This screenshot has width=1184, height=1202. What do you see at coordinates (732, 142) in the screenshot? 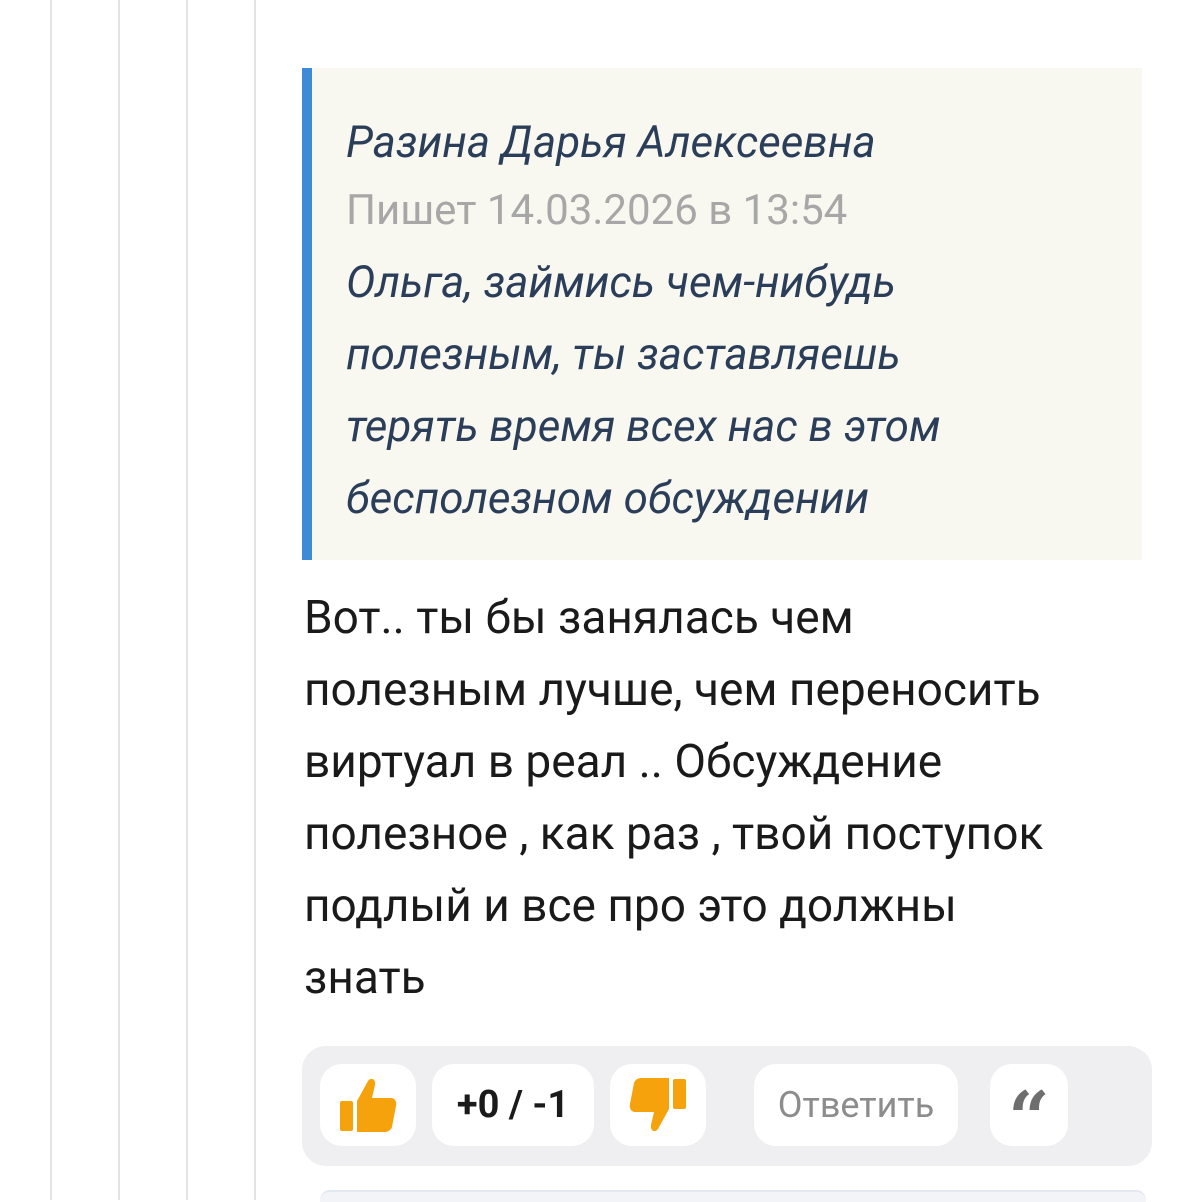
I see `quote-author: Разина Дарья Алексеевна` at bounding box center [732, 142].